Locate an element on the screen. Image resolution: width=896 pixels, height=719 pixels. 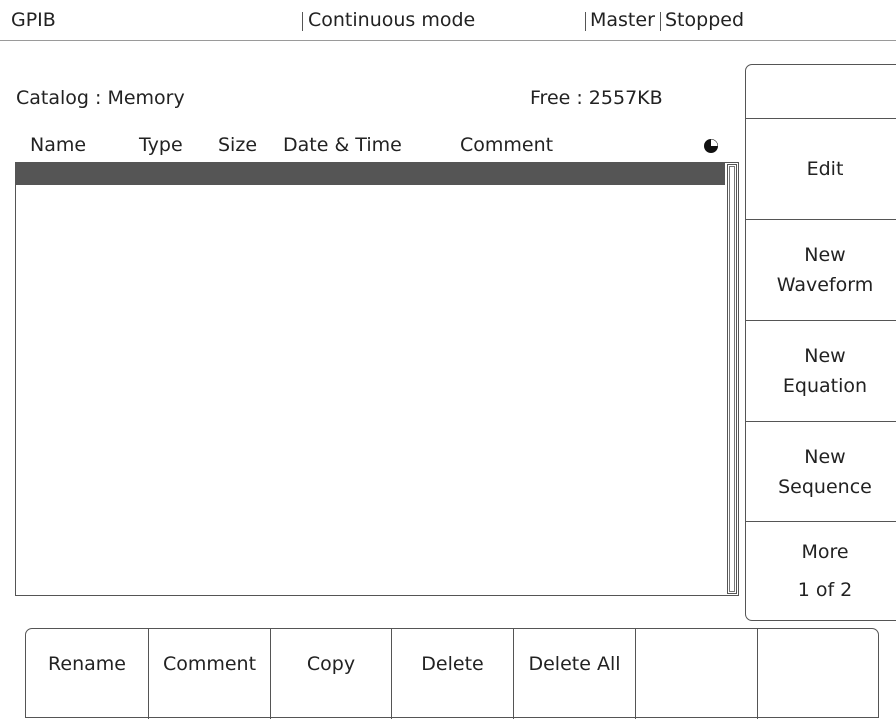
edit-button: Edit is located at coordinates (821, 168).